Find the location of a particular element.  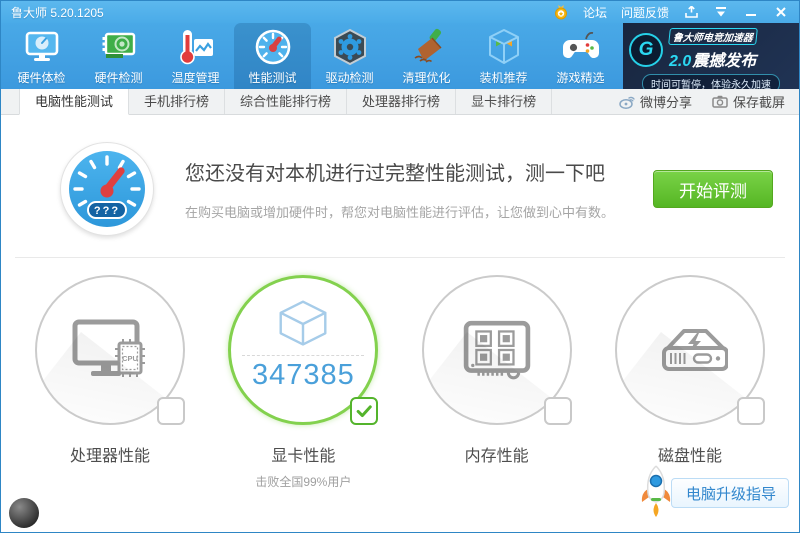

gauge-unknown-score: ??? is located at coordinates (107, 211).